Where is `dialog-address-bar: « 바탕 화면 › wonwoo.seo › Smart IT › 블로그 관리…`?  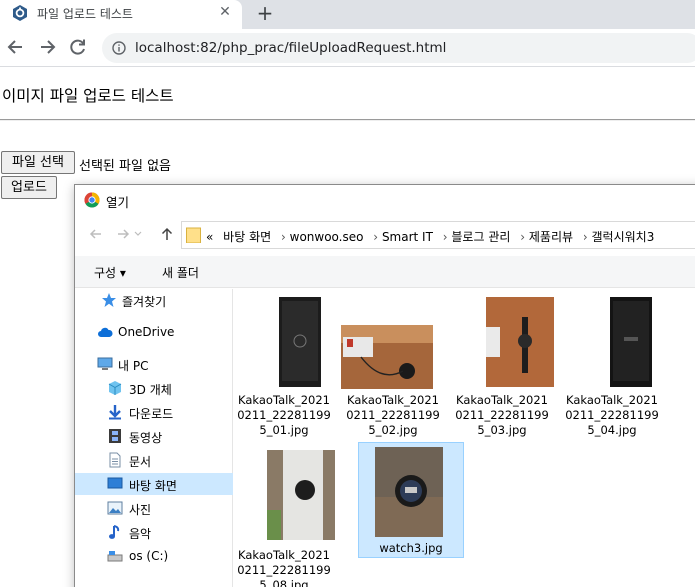 dialog-address-bar: « 바탕 화면 › wonwoo.seo › Smart IT › 블로그 관리… is located at coordinates (438, 235).